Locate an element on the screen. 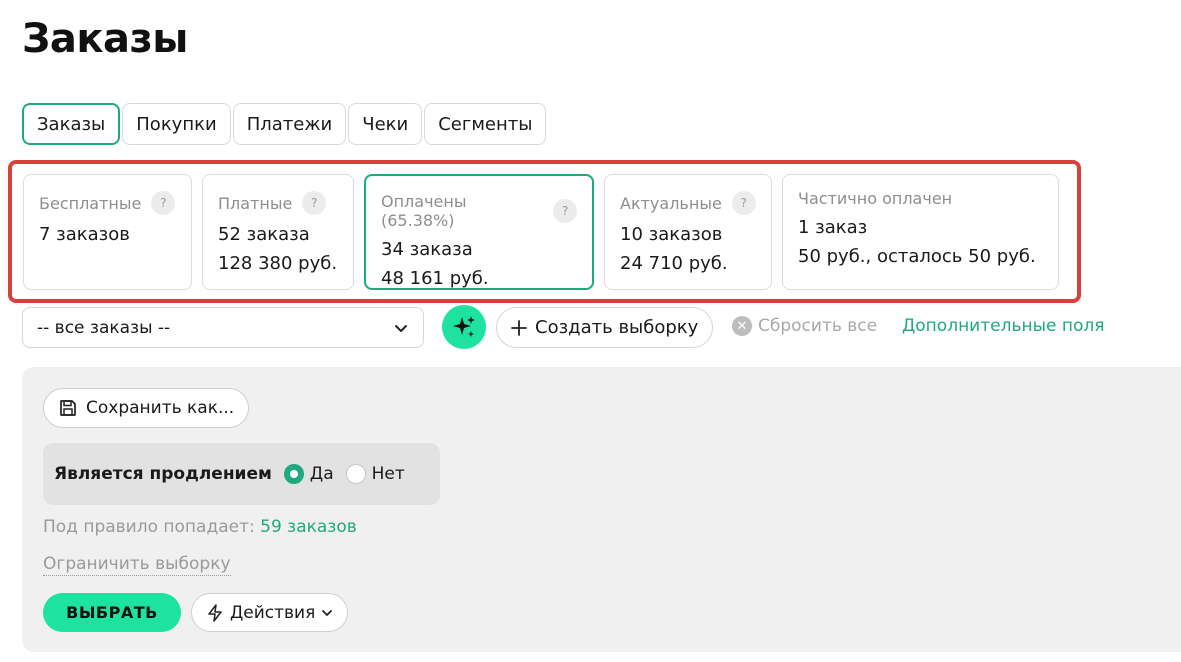 This screenshot has width=1181, height=662. select-value: -- все заказы -- is located at coordinates (104, 327).